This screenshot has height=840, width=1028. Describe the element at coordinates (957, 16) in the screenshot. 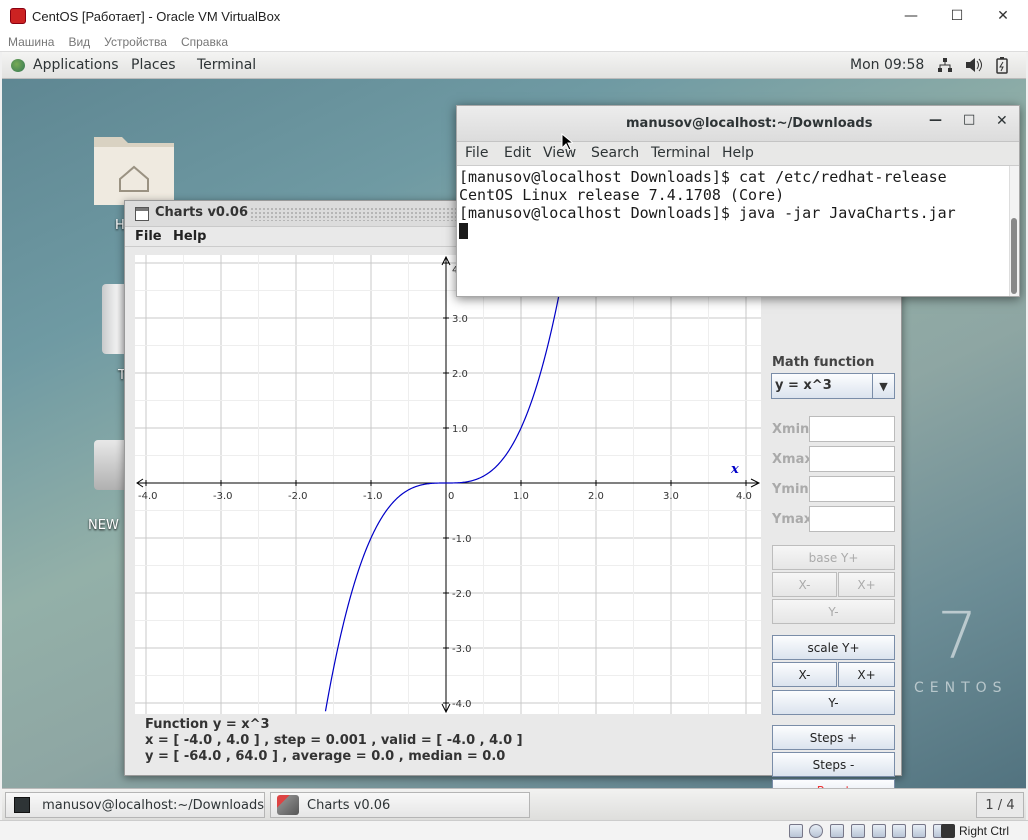

I see `maximize-icon: ☐` at that location.